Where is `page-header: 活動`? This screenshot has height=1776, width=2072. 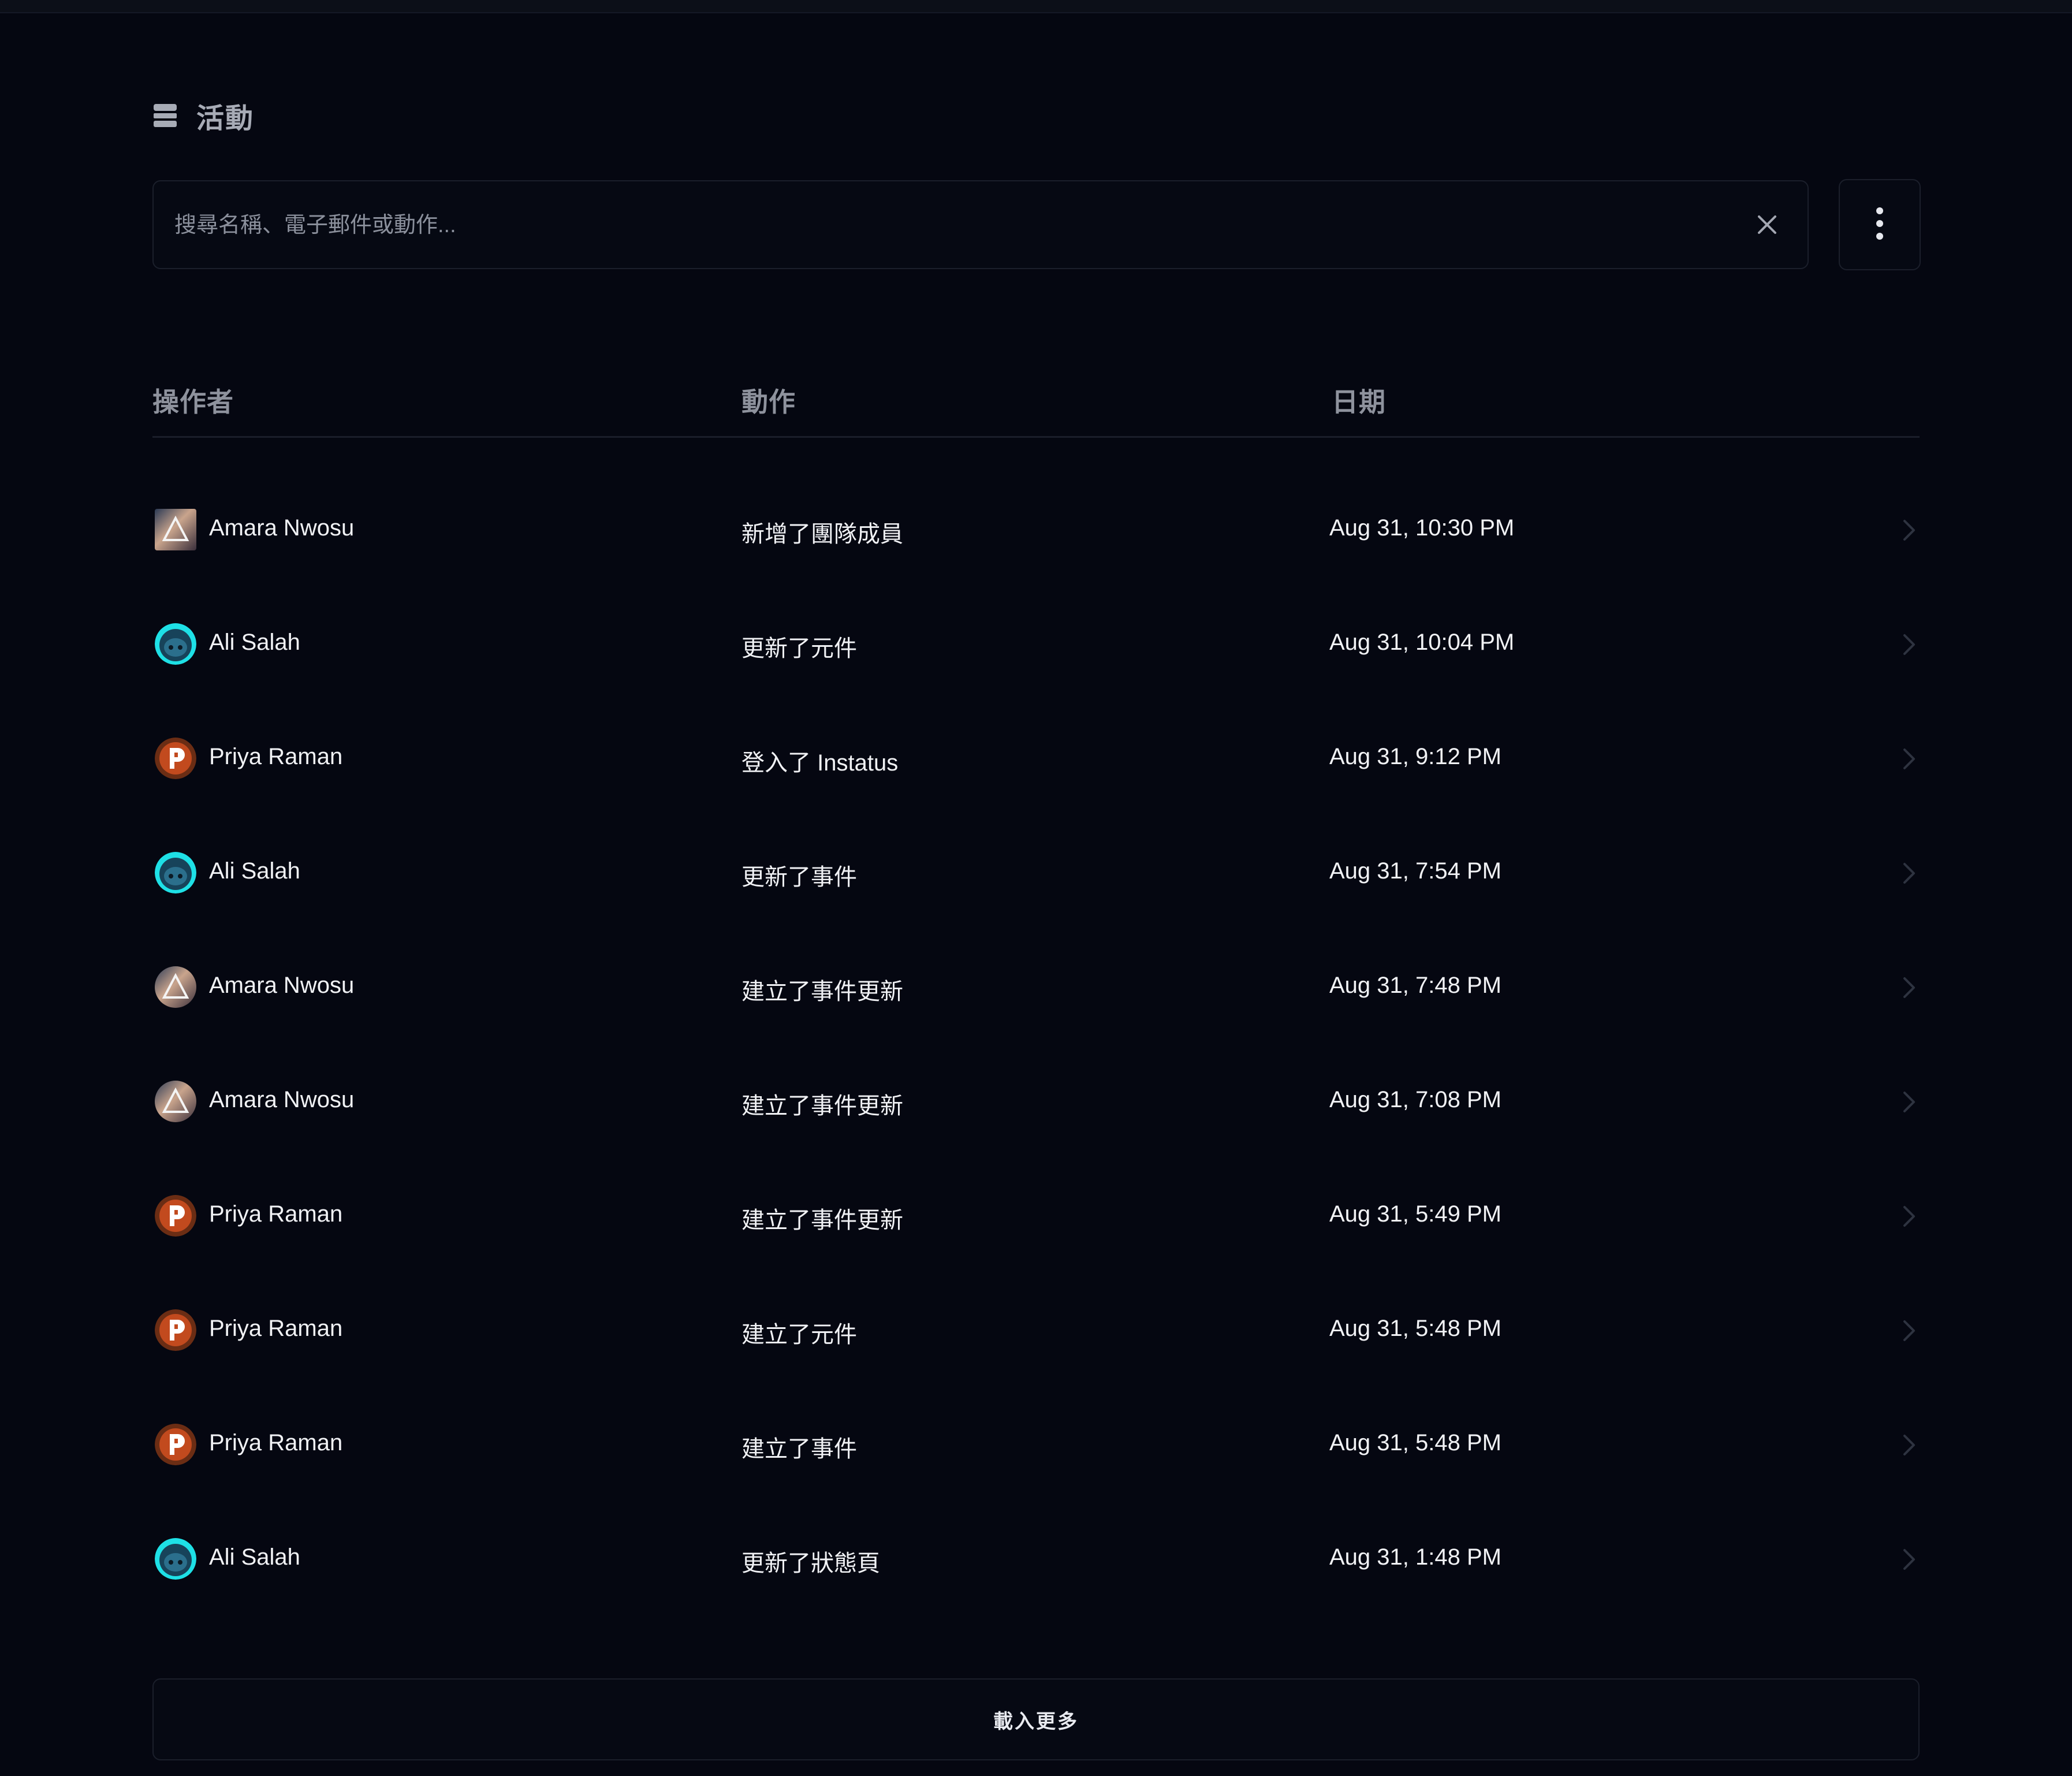
page-header: 活動 is located at coordinates (203, 115).